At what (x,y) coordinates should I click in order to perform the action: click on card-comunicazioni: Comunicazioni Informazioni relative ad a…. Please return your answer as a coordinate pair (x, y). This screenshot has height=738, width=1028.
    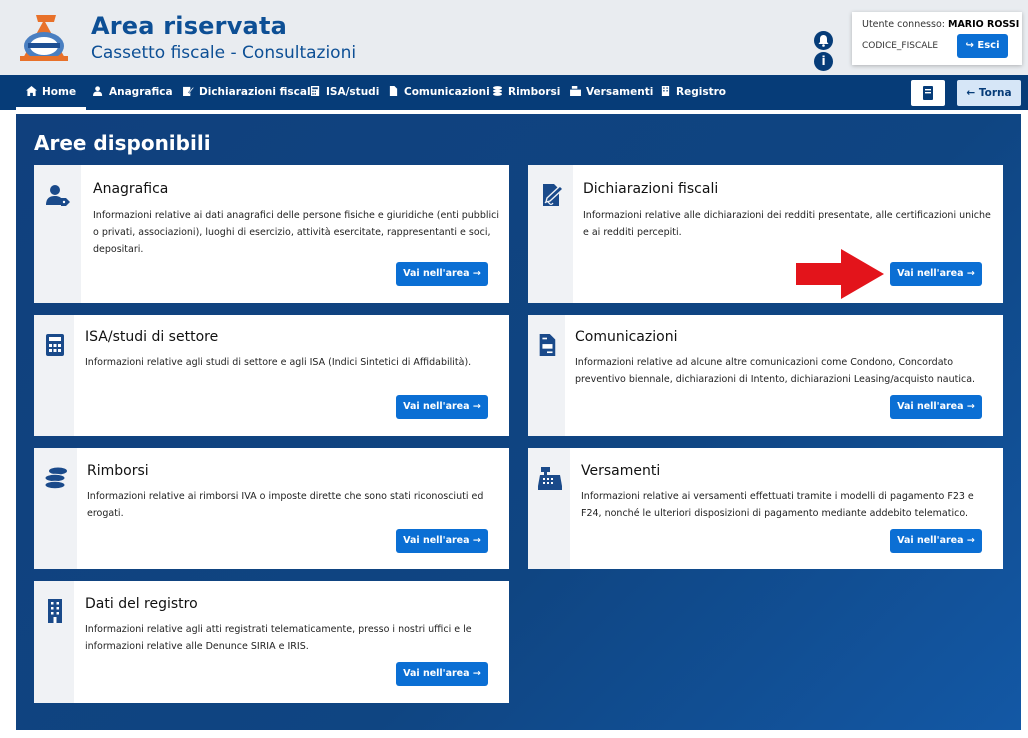
    Looking at the image, I should click on (765, 375).